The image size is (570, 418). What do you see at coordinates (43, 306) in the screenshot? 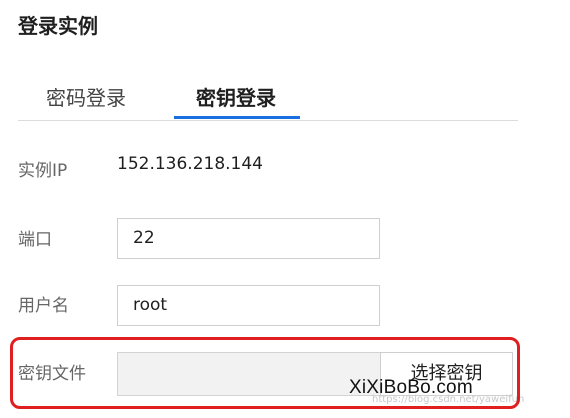
I see `username-label: 用户名` at bounding box center [43, 306].